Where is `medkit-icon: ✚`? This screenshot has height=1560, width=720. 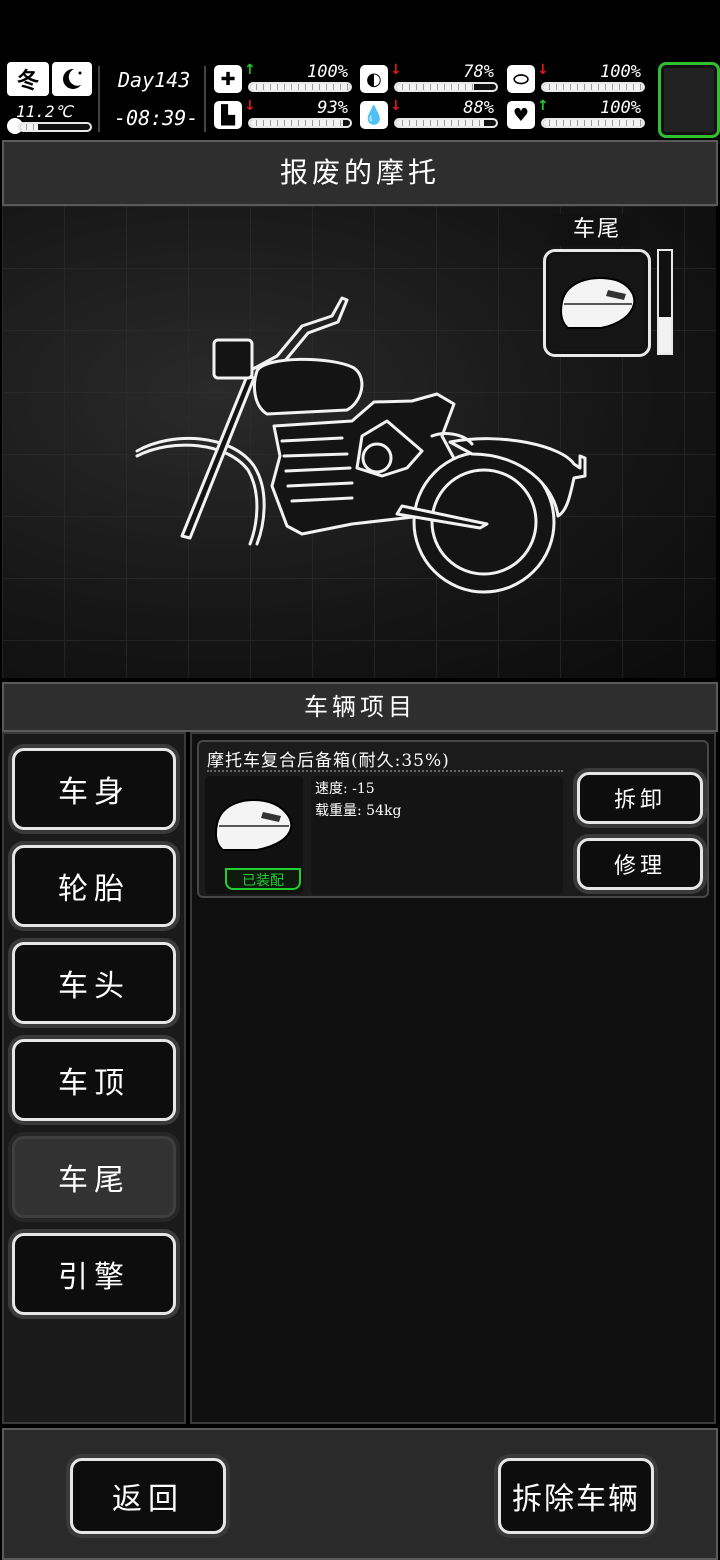 medkit-icon: ✚ is located at coordinates (228, 79).